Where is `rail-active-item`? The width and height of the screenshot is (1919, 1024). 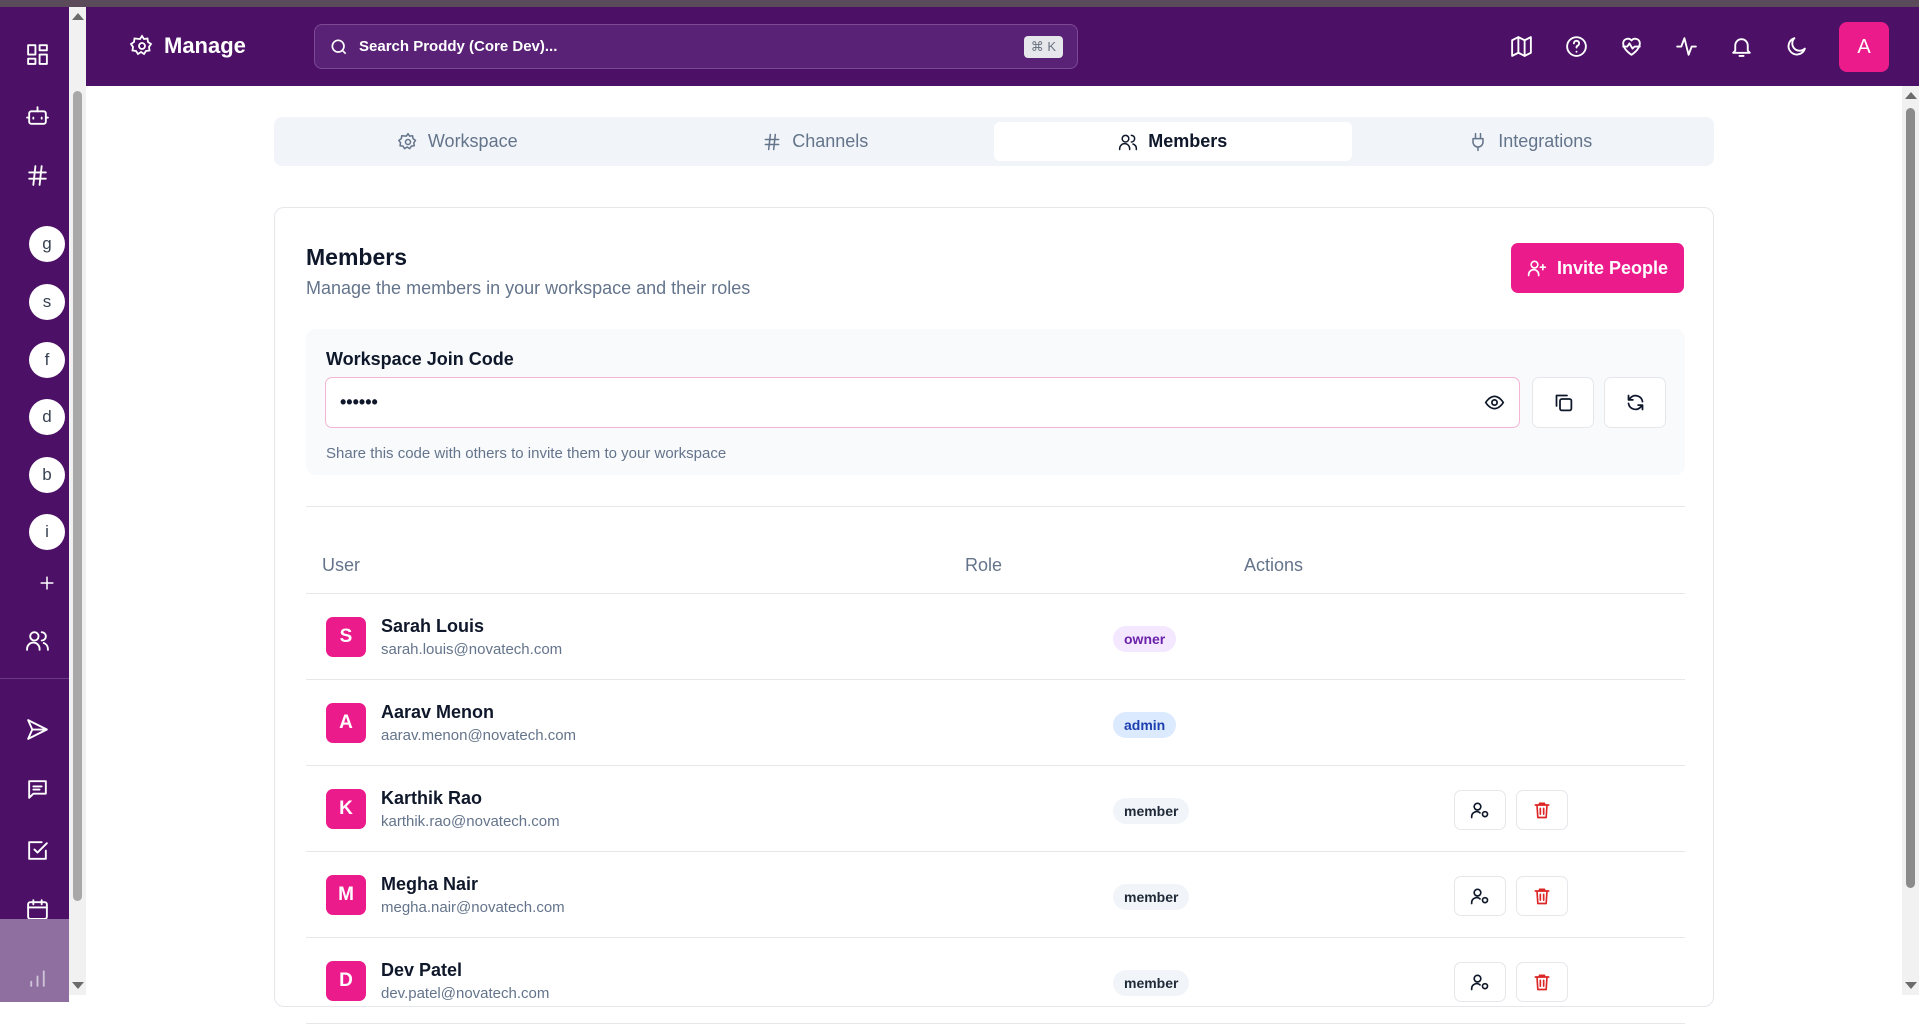
rail-active-item is located at coordinates (34, 960).